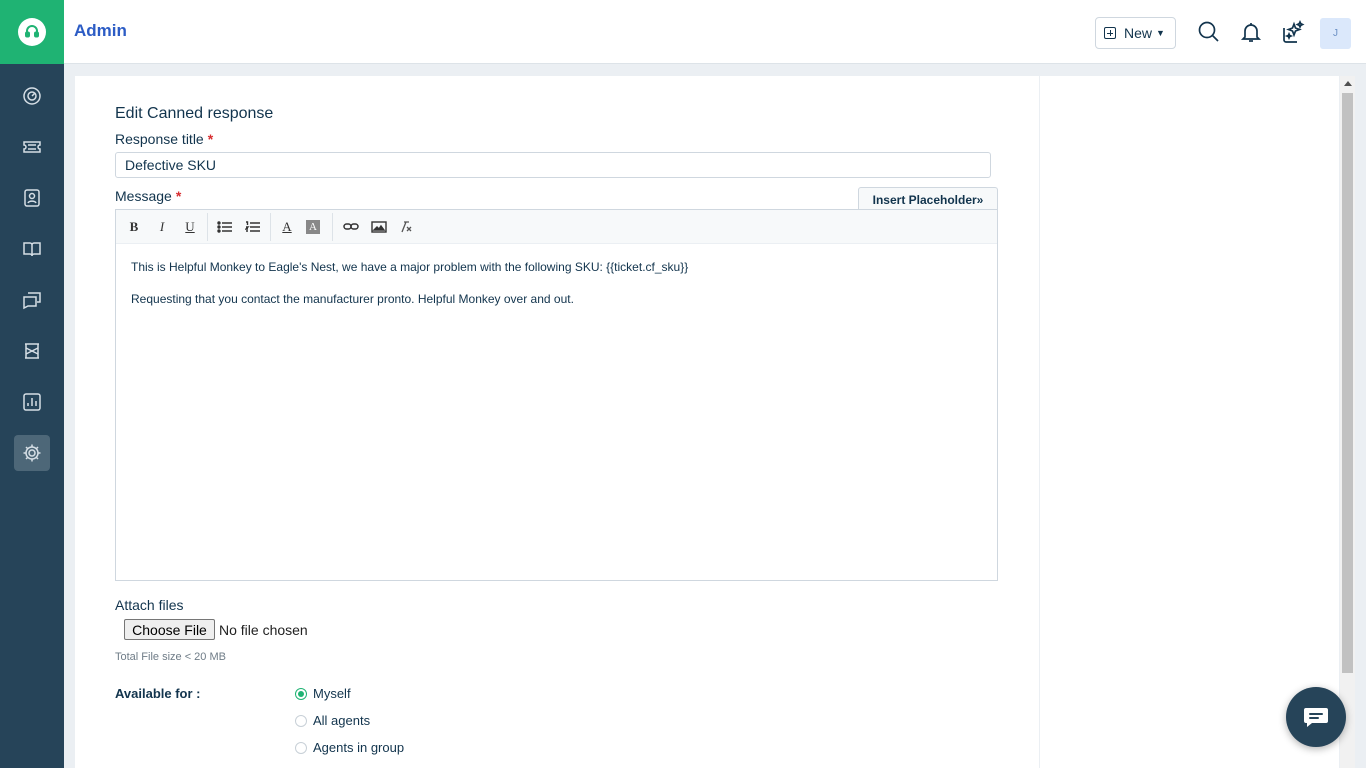 This screenshot has height=768, width=1366. I want to click on ai-assist-button, so click(1293, 32).